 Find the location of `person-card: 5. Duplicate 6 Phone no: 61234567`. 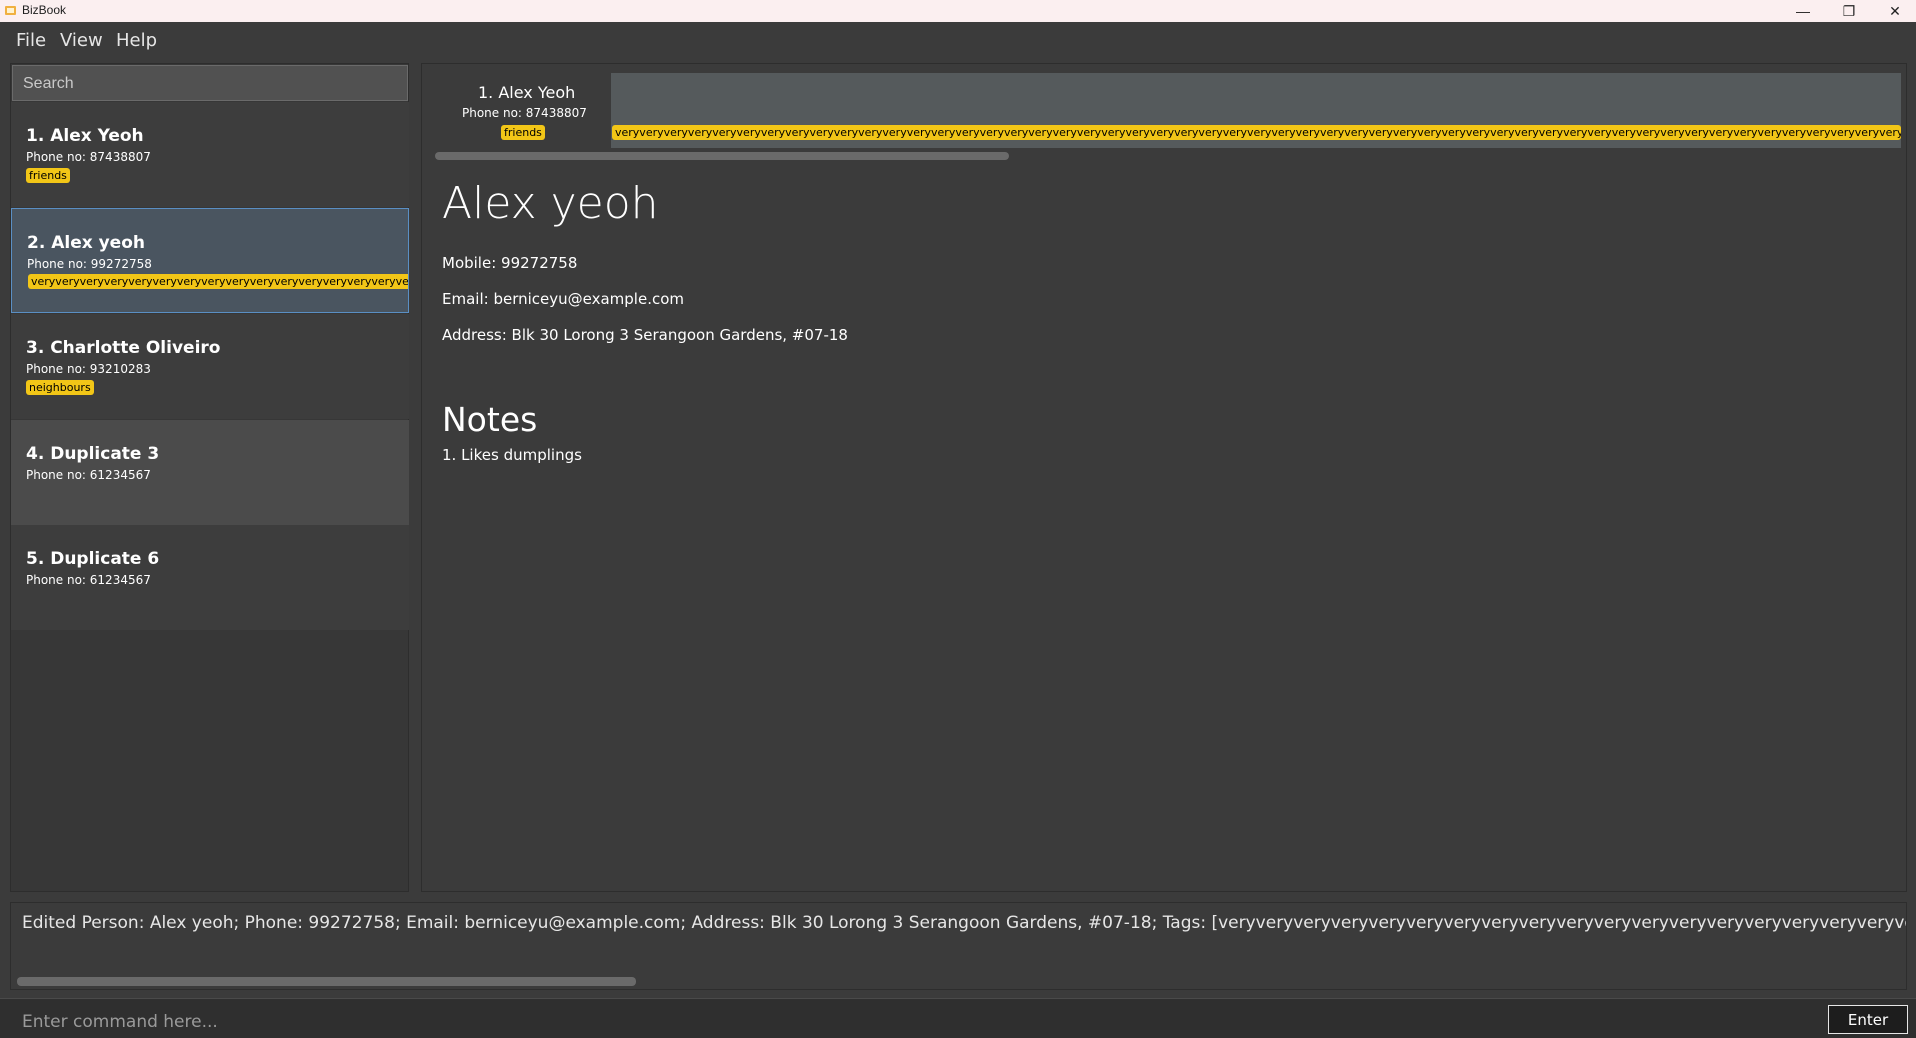

person-card: 5. Duplicate 6 Phone no: 61234567 is located at coordinates (210, 577).